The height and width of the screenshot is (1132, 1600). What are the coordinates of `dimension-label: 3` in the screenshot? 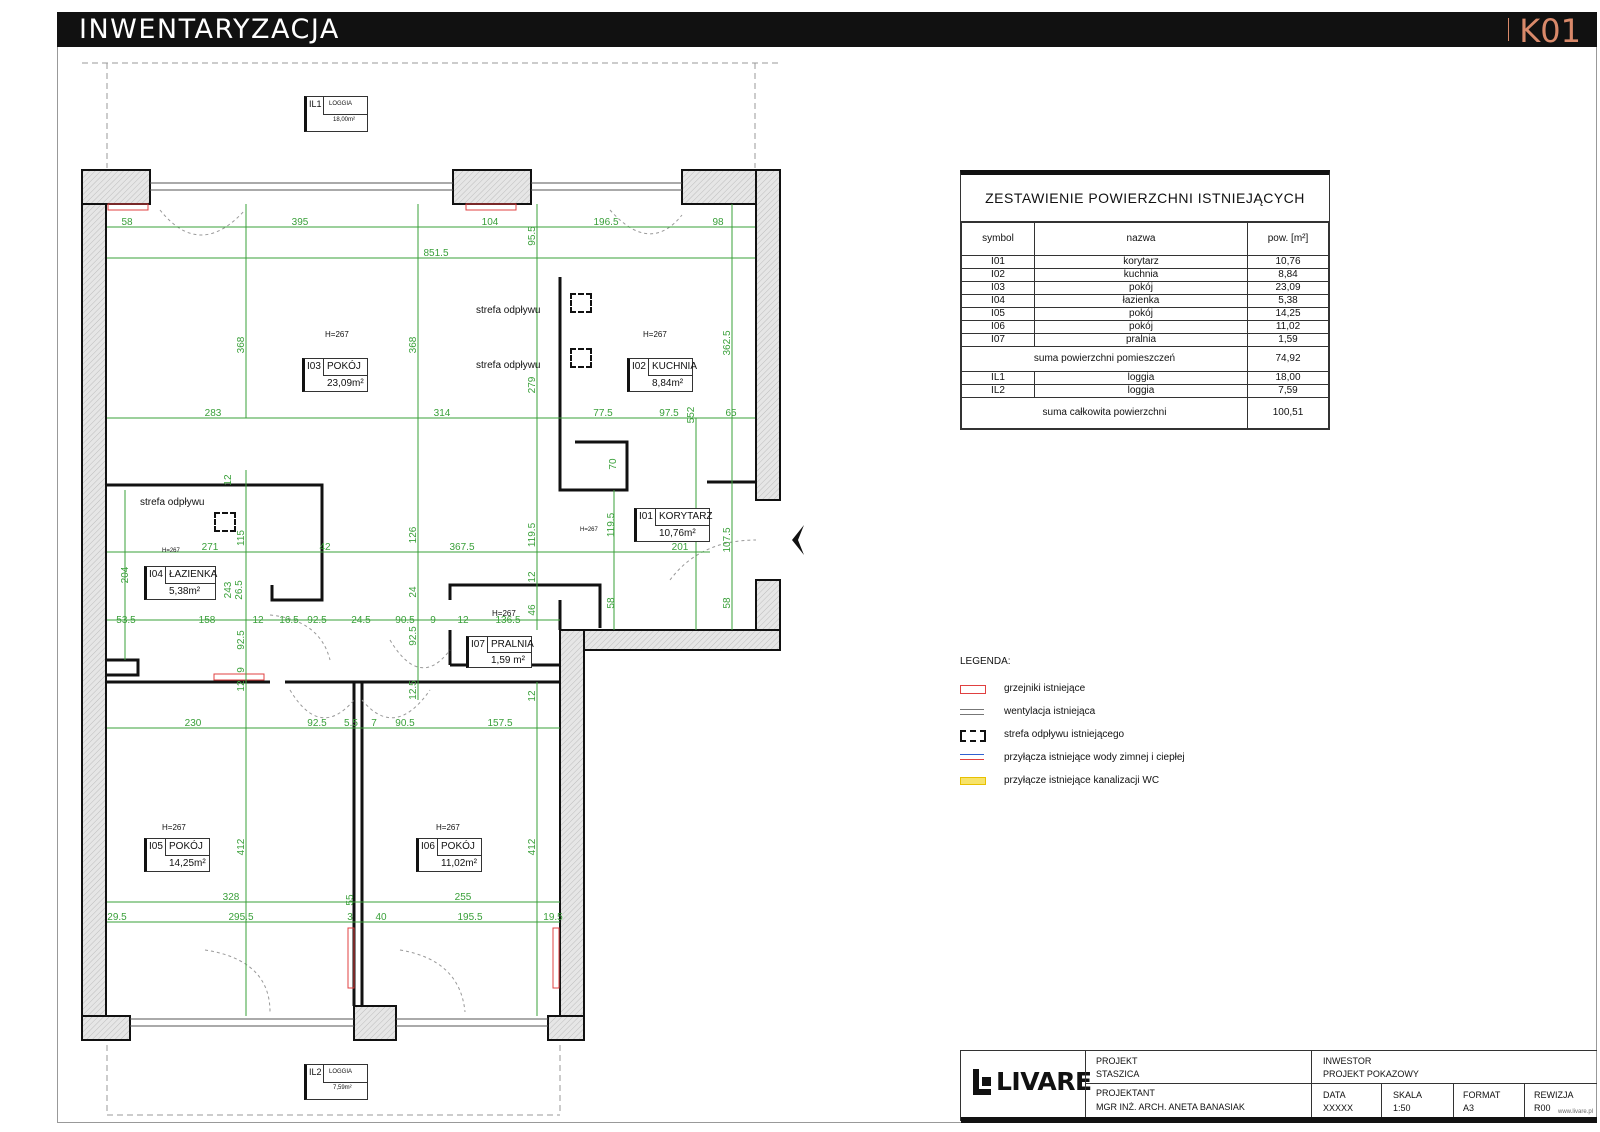 It's located at (350, 917).